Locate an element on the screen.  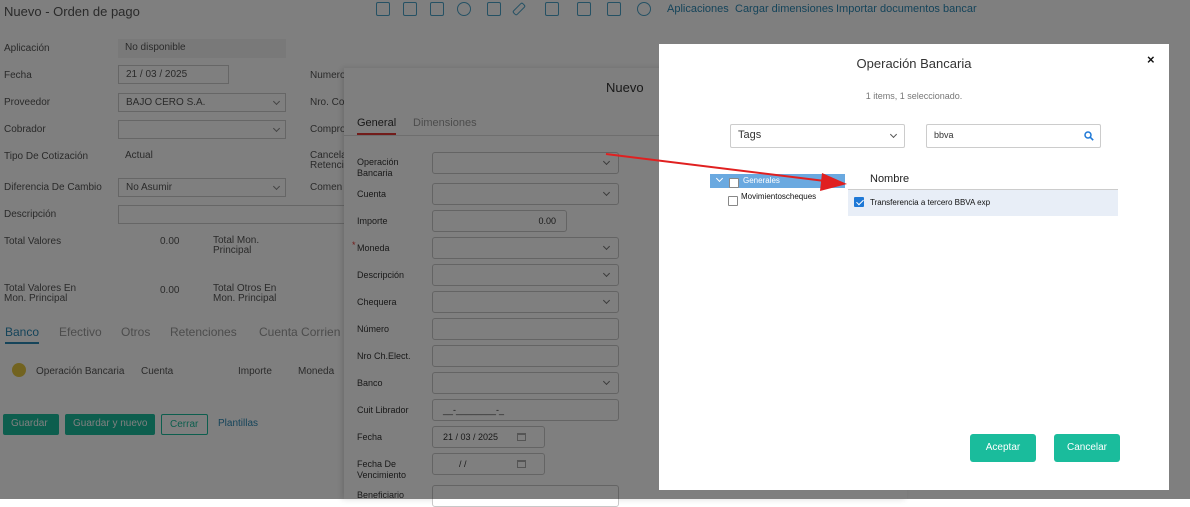
arrow-head is located at coordinates (833, 182).